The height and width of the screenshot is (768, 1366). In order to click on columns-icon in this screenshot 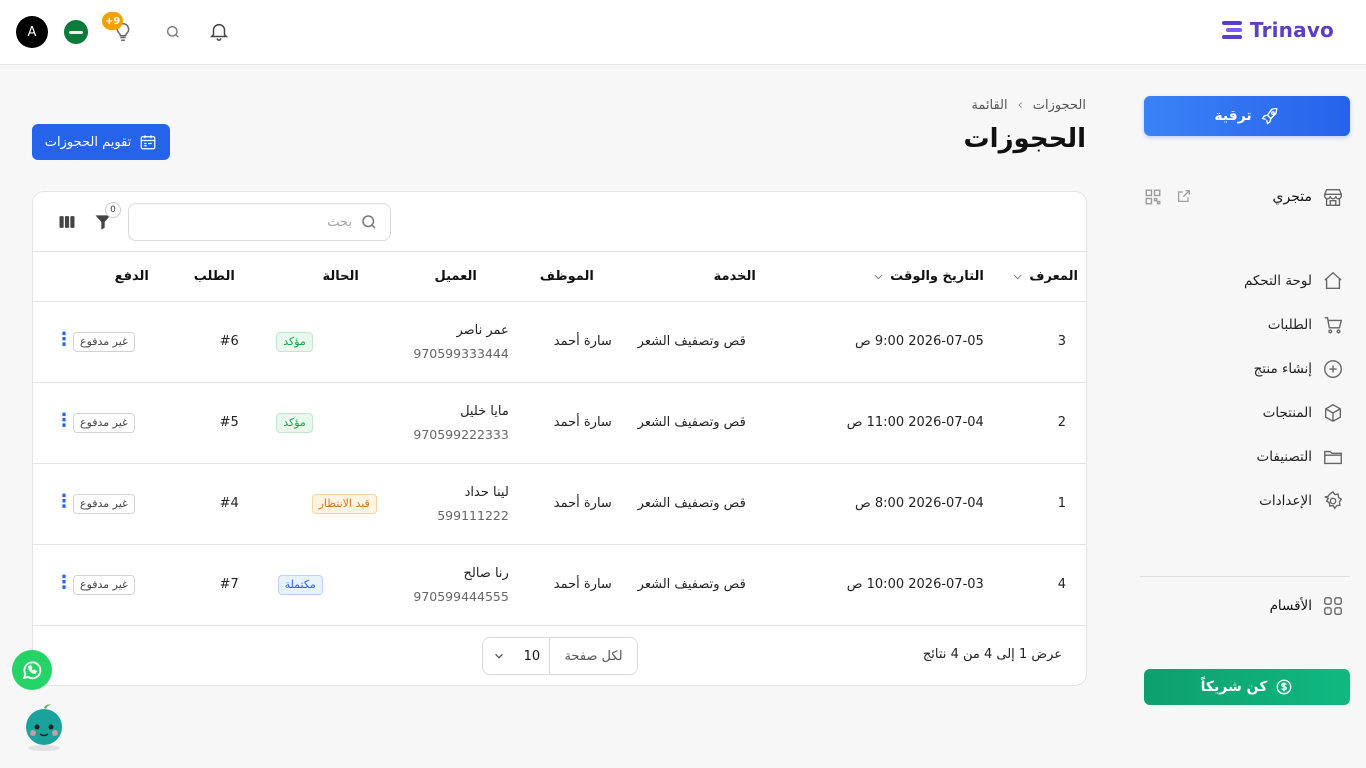, I will do `click(67, 222)`.